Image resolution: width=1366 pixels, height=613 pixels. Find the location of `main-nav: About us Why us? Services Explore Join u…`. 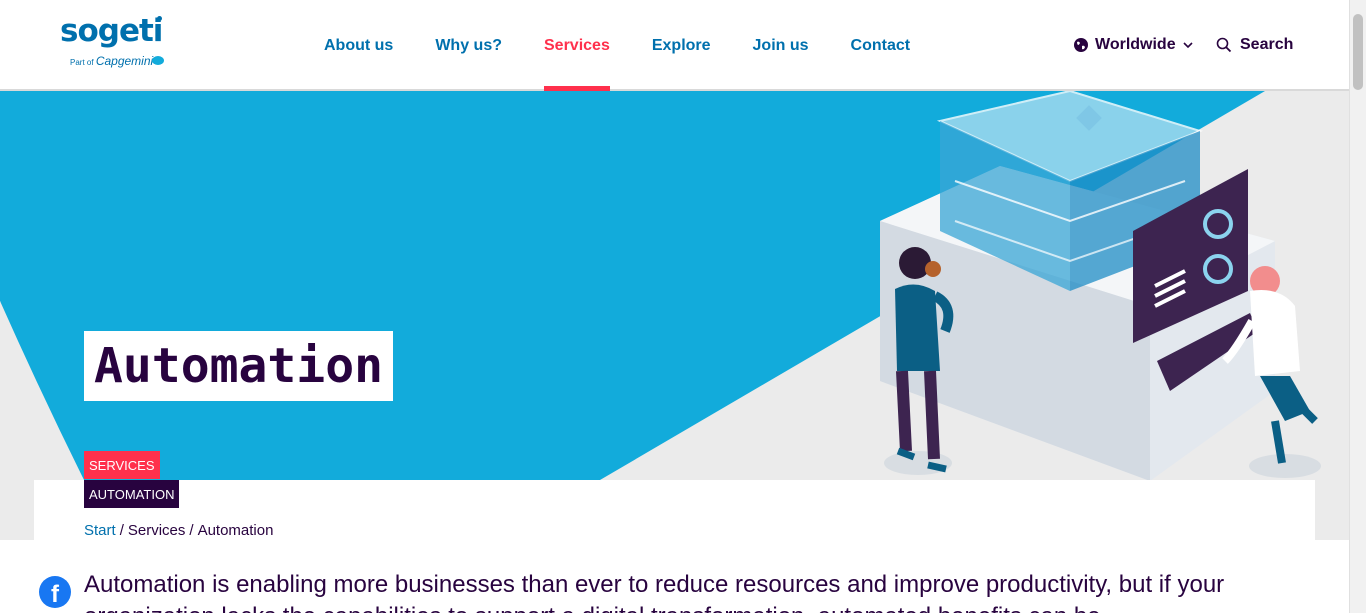

main-nav: About us Why us? Services Explore Join u… is located at coordinates (617, 45).